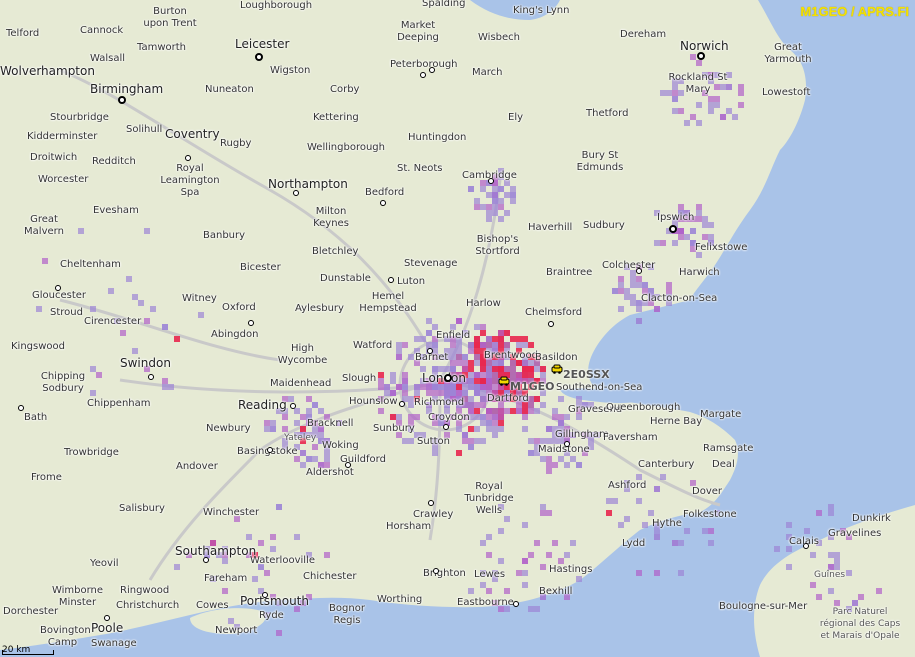 The image size is (915, 657). What do you see at coordinates (599, 387) in the screenshot?
I see `place-label: Southend-on-Sea` at bounding box center [599, 387].